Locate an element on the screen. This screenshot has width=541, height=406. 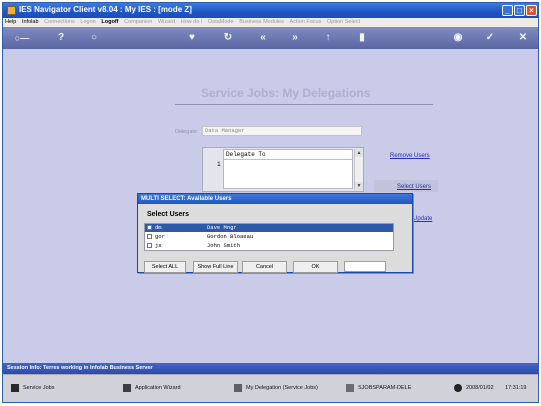
menu-help: Help is located at coordinates (10, 22).